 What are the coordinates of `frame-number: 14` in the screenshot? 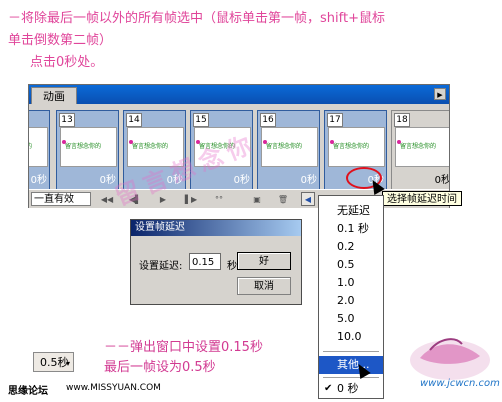 It's located at (134, 120).